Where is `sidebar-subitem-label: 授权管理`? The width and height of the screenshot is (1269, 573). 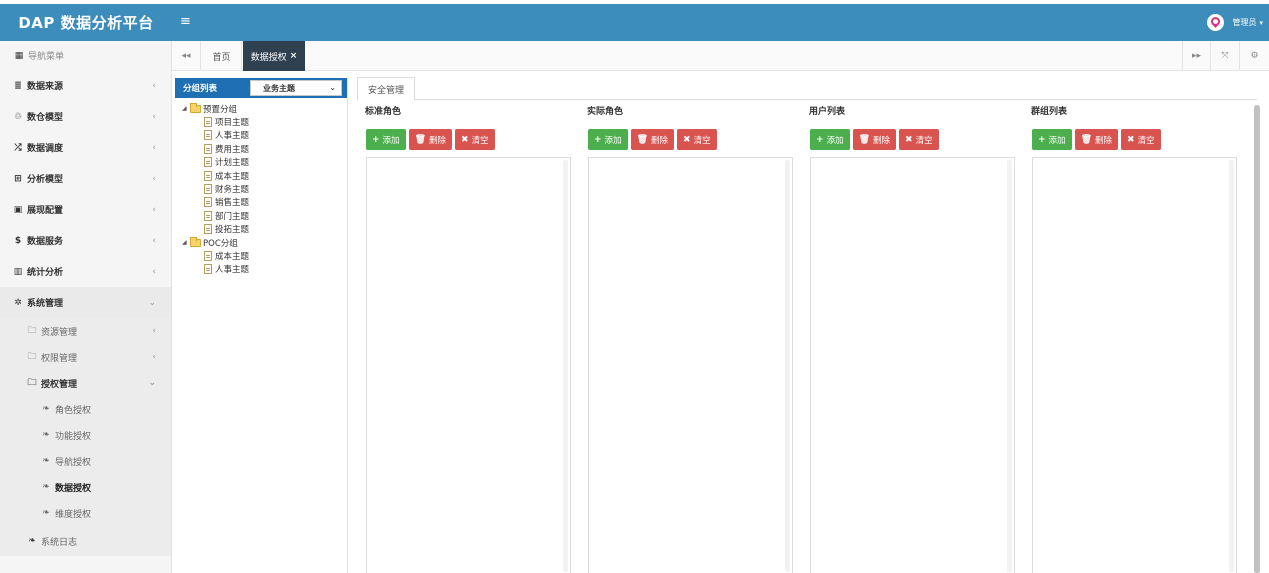
sidebar-subitem-label: 授权管理 is located at coordinates (59, 384).